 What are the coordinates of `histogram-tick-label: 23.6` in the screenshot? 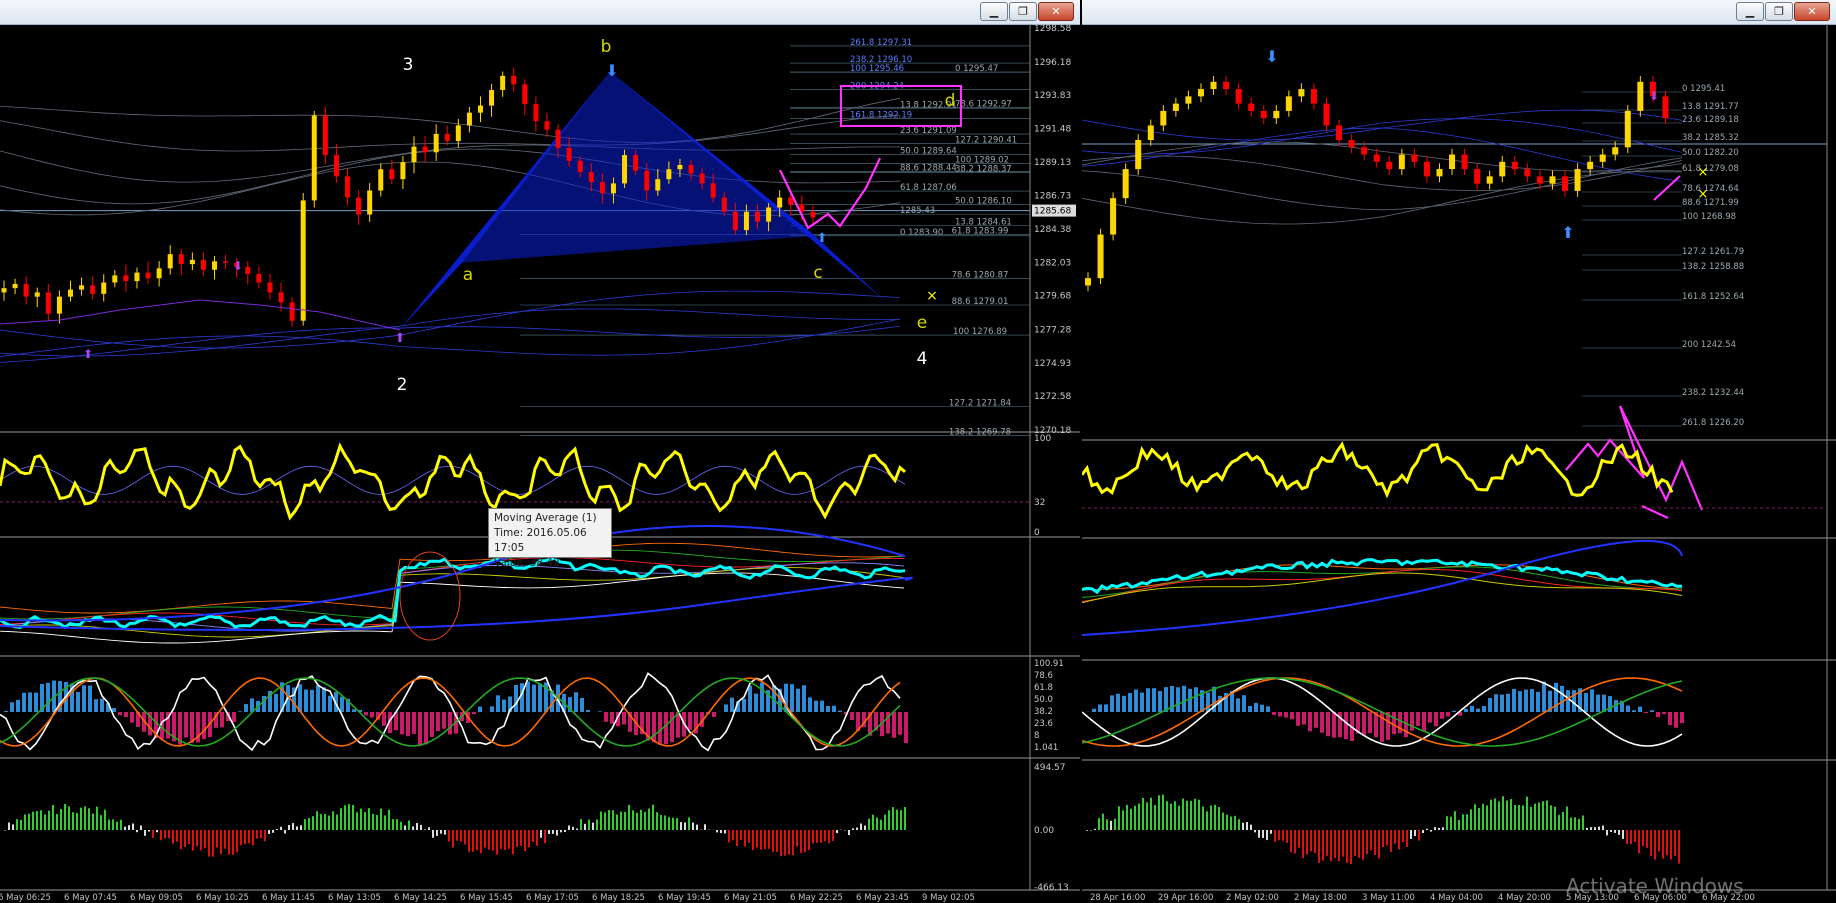 It's located at (1043, 724).